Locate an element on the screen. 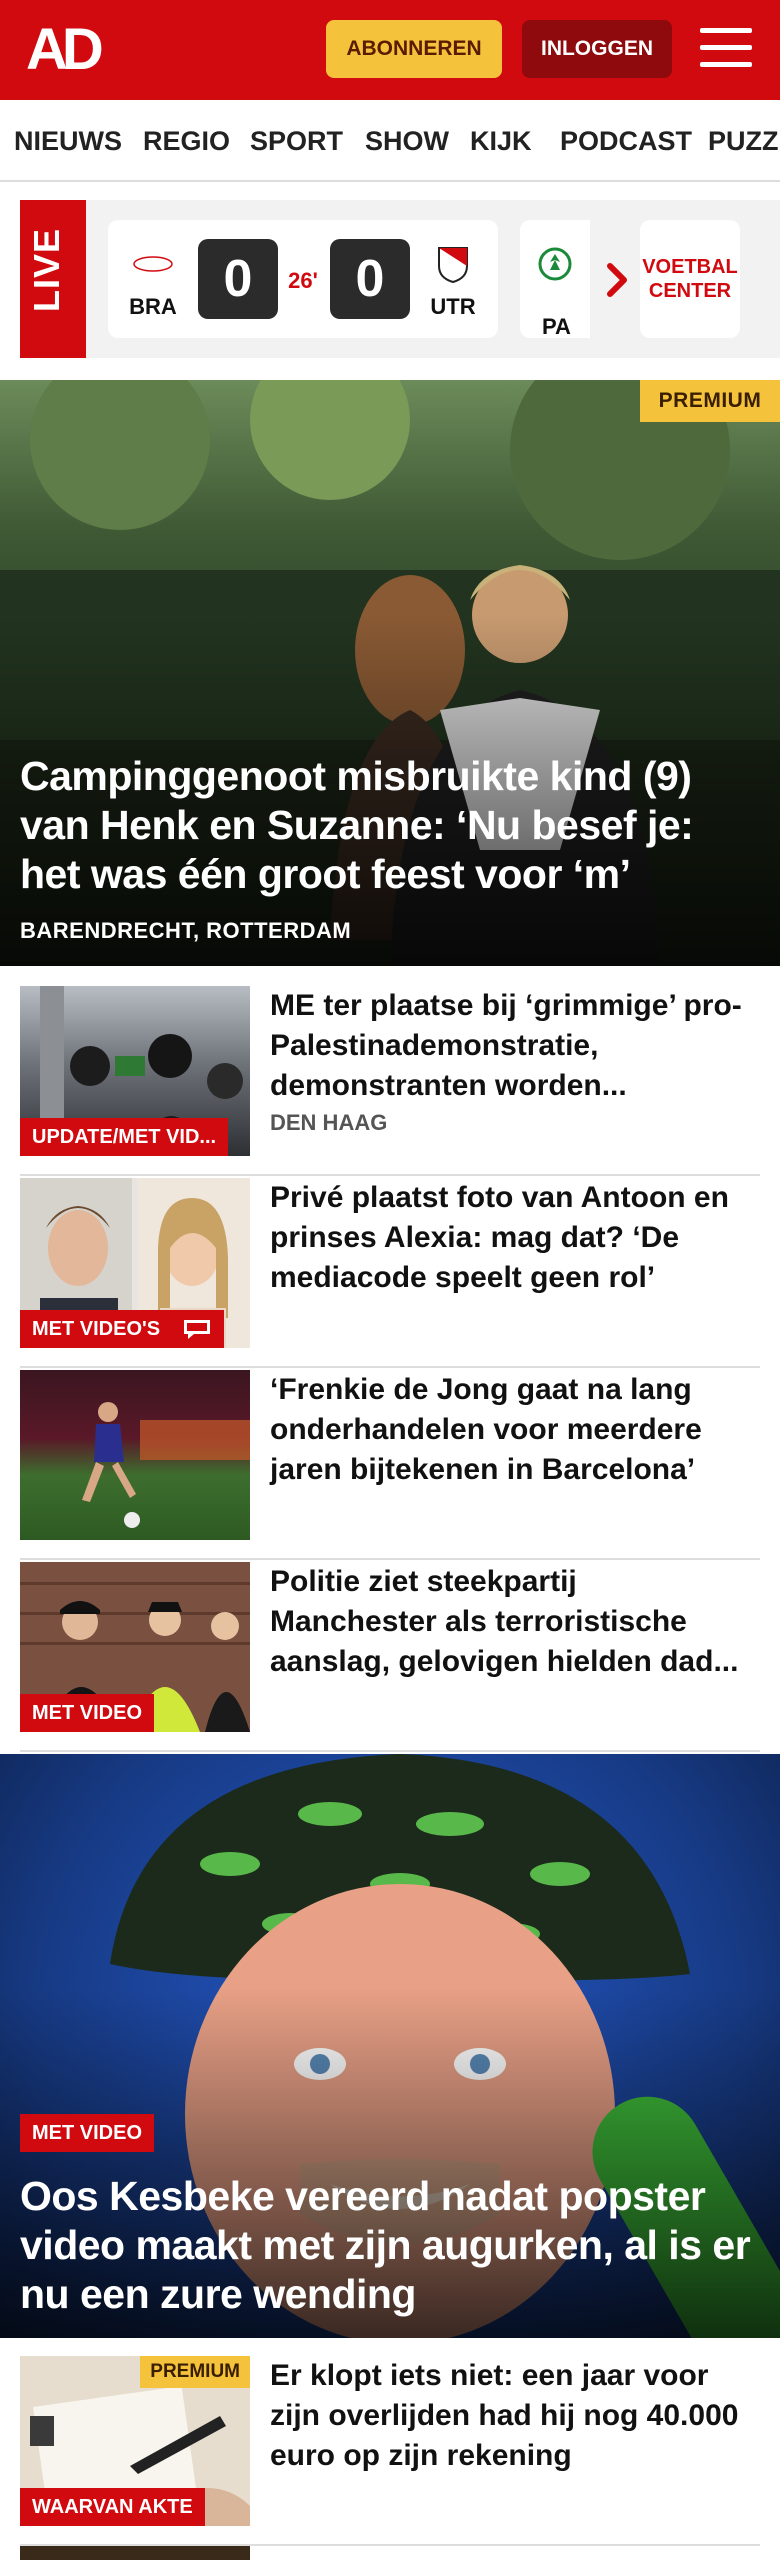 The height and width of the screenshot is (2560, 780). nav-item-puzzel: PUZZ is located at coordinates (743, 141).